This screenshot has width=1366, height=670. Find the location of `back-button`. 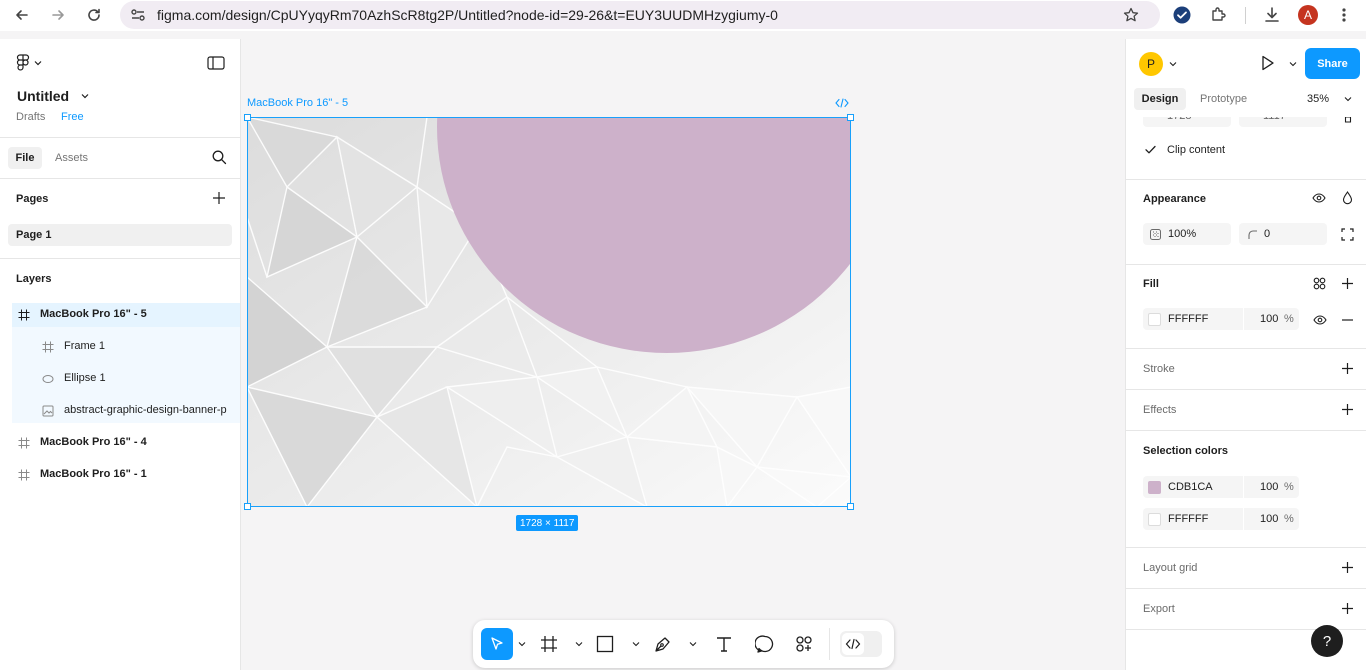

back-button is located at coordinates (22, 15).